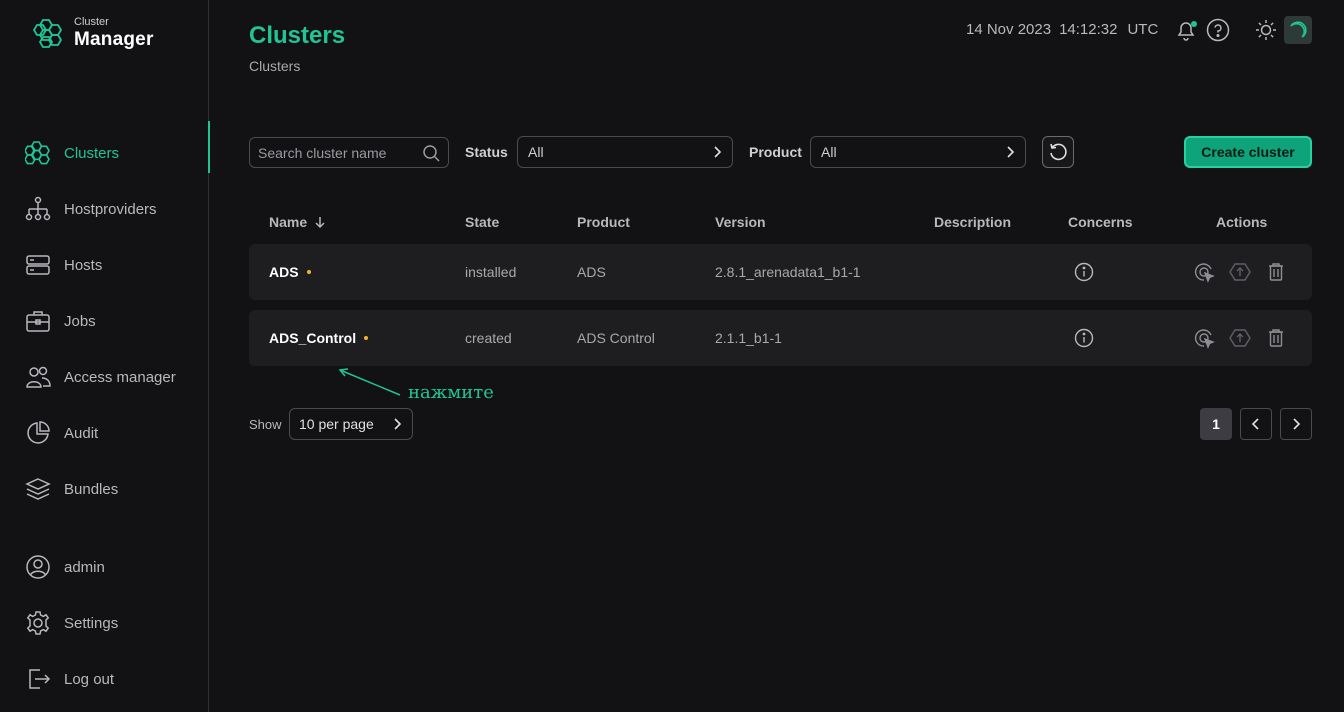 This screenshot has width=1344, height=712. I want to click on column-header-actions: Actions, so click(1242, 222).